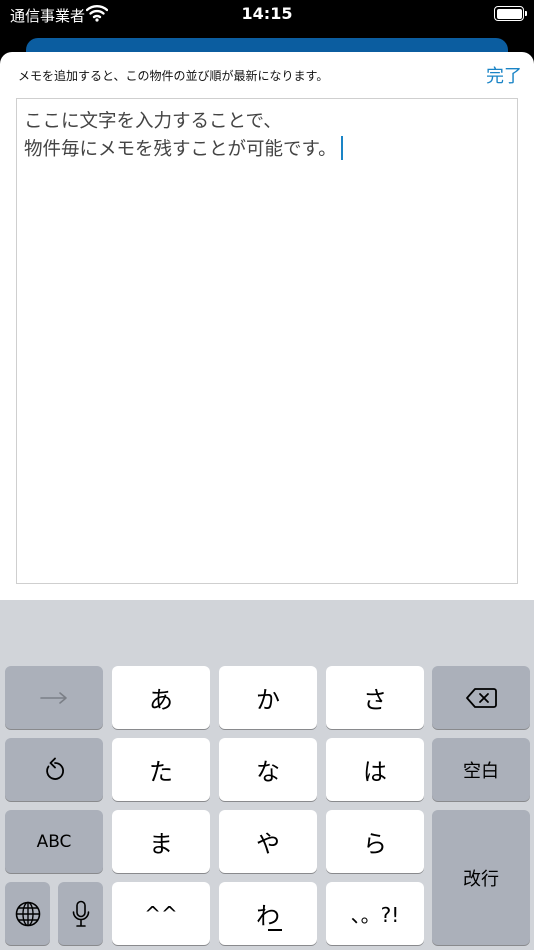 Image resolution: width=534 pixels, height=950 pixels. What do you see at coordinates (268, 841) in the screenshot?
I see `key-ya: や` at bounding box center [268, 841].